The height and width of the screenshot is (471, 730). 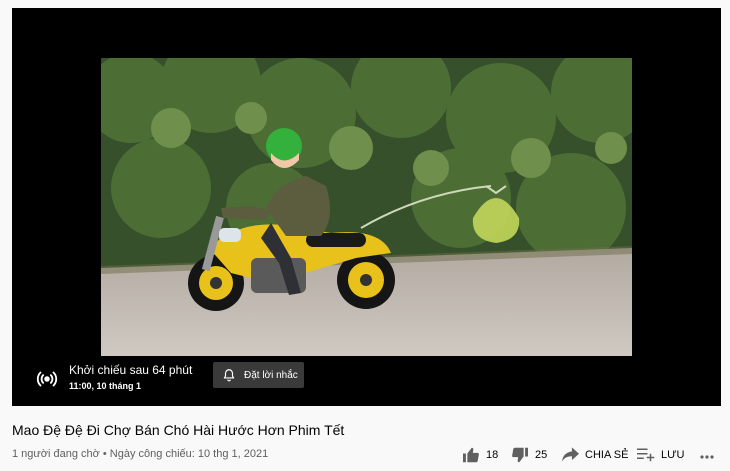 What do you see at coordinates (105, 386) in the screenshot?
I see `premiere-time: 11:00, 10 tháng 1` at bounding box center [105, 386].